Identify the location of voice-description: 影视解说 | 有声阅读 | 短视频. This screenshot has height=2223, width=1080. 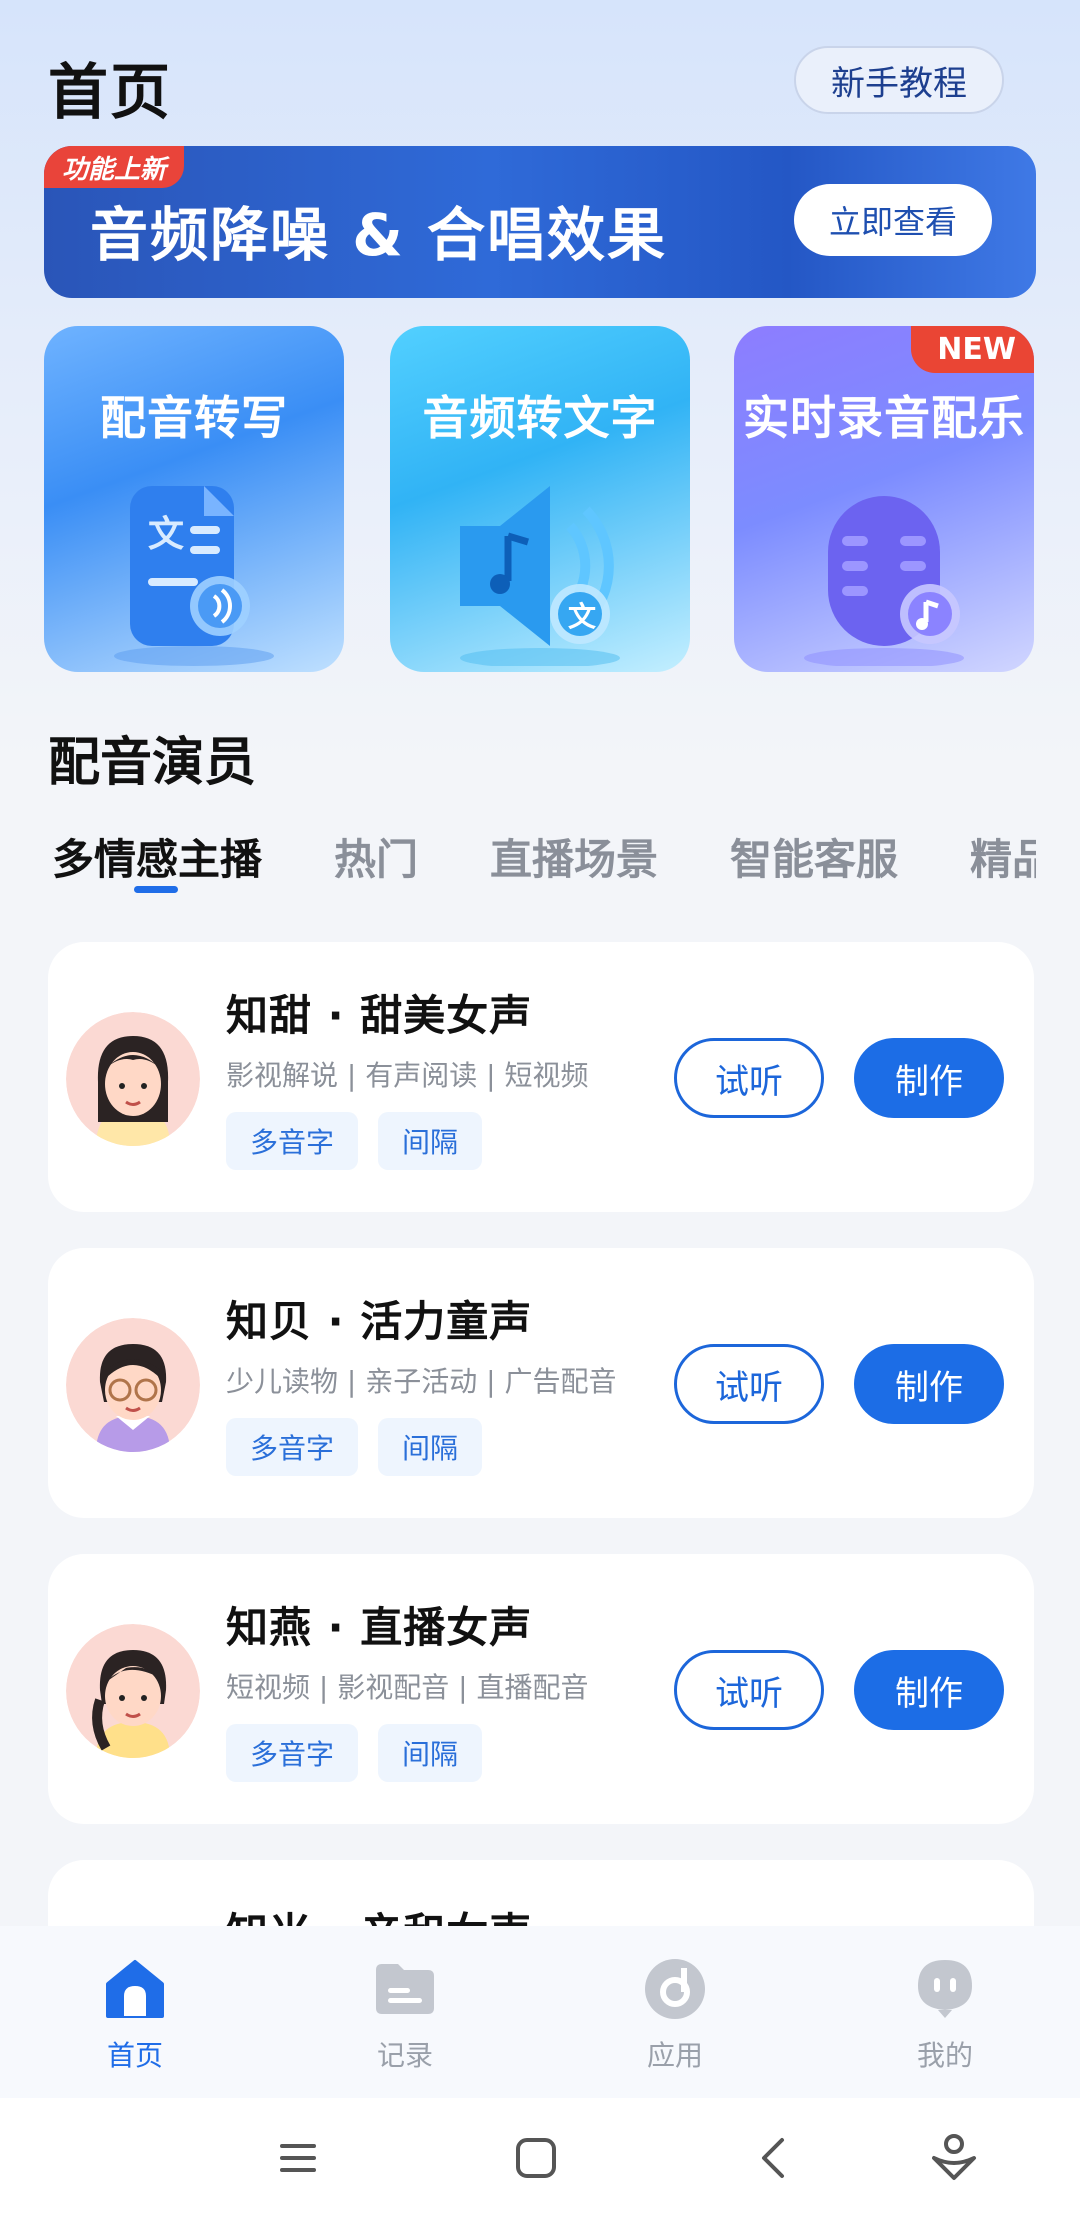
(407, 1075).